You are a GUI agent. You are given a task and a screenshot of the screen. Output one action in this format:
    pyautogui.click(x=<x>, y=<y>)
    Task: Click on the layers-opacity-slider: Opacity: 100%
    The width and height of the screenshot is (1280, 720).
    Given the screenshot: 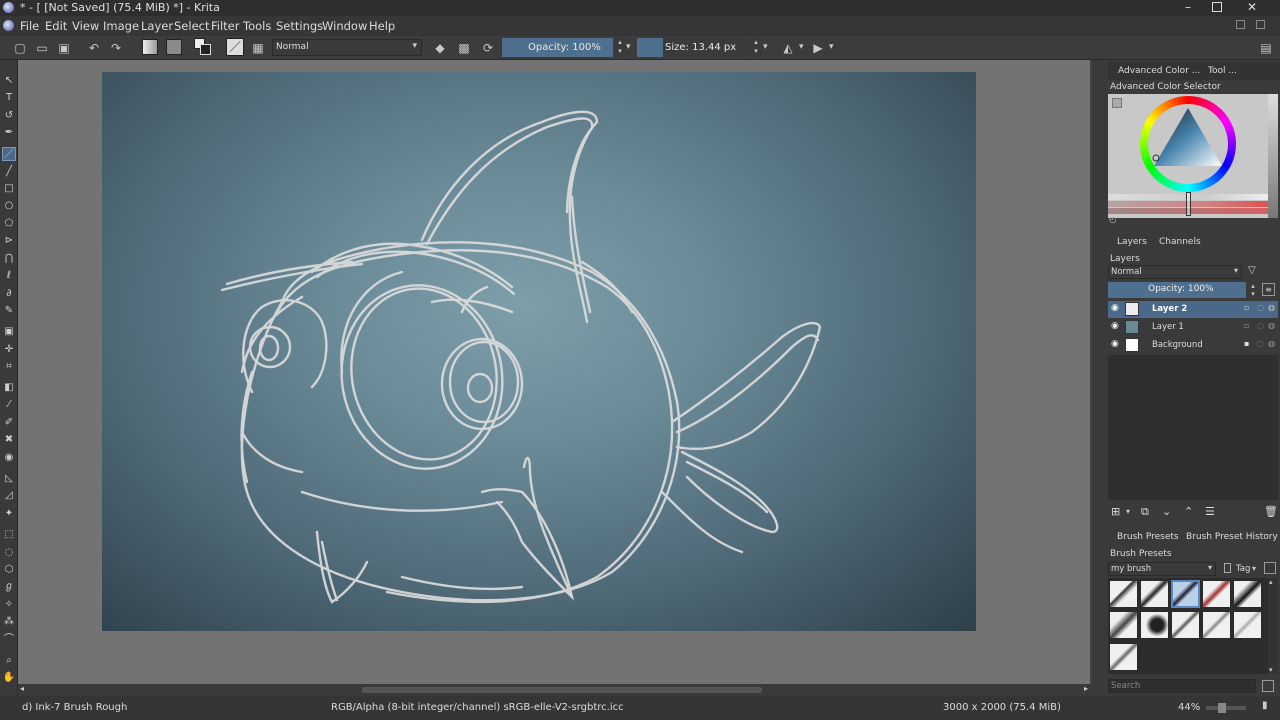 What is the action you would take?
    pyautogui.click(x=1177, y=290)
    